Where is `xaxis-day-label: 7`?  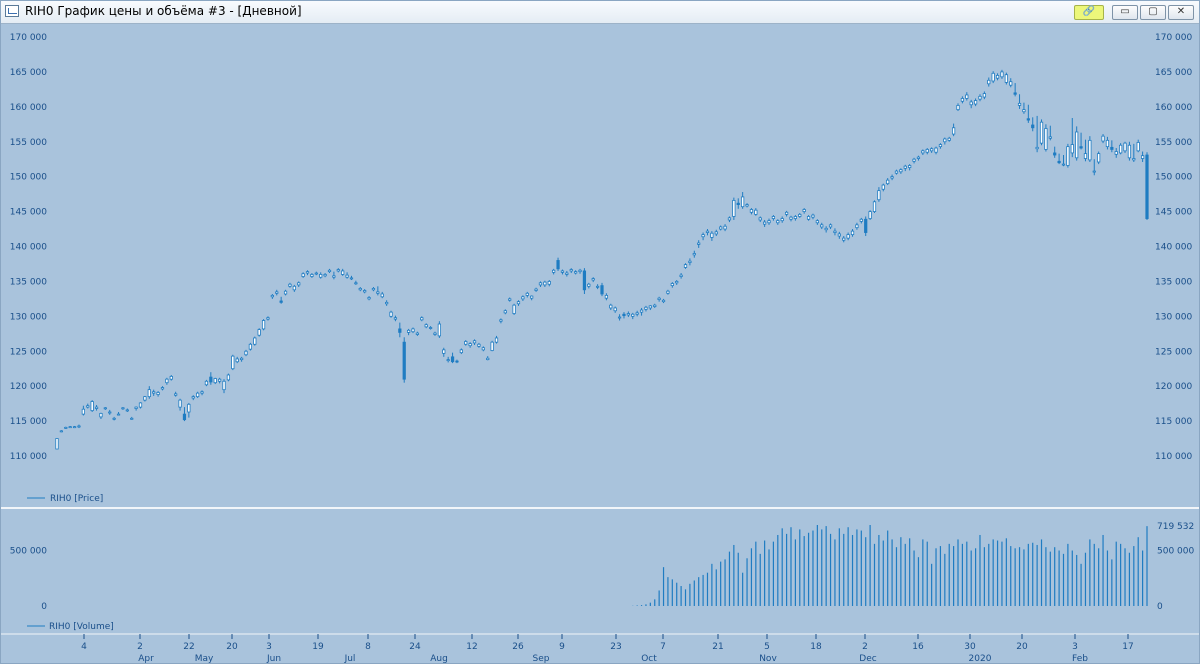 xaxis-day-label: 7 is located at coordinates (663, 647).